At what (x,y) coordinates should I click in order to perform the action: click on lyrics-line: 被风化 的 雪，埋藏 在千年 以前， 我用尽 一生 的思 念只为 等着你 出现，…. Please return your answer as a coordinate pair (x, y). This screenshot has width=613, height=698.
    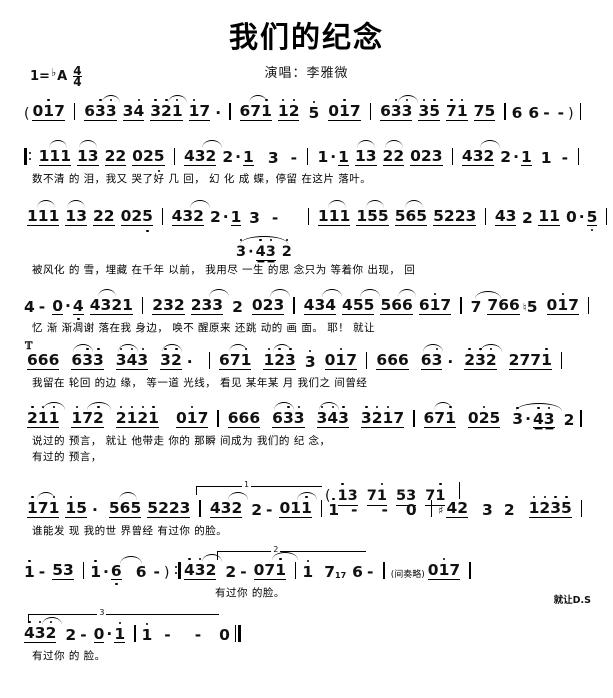
    Looking at the image, I should click on (224, 270).